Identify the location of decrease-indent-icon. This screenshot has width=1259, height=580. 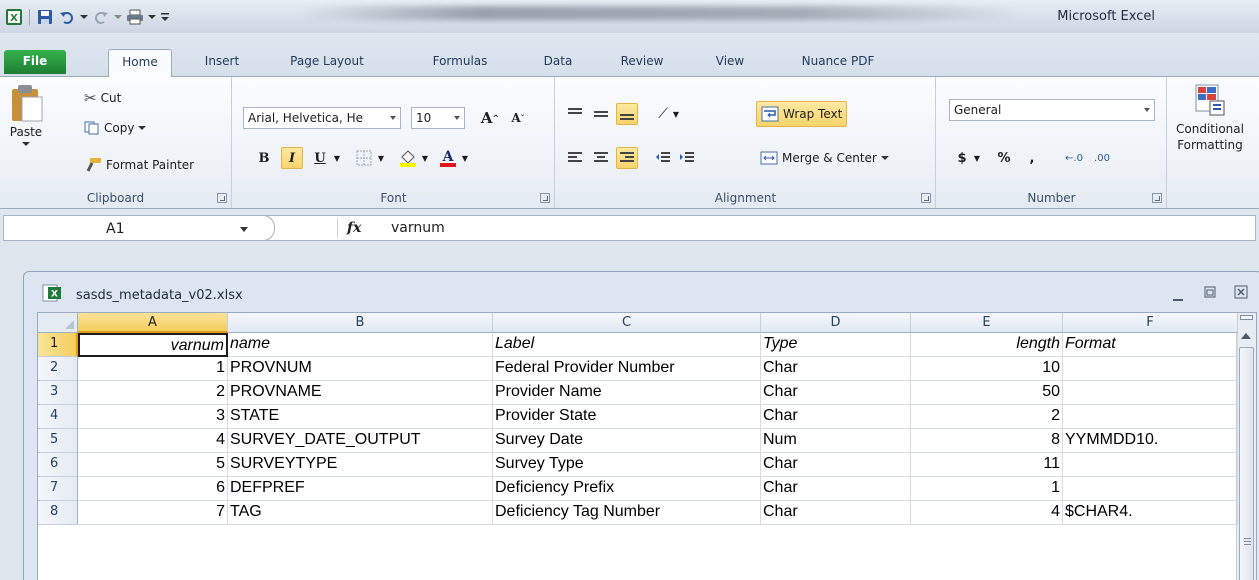
(663, 158).